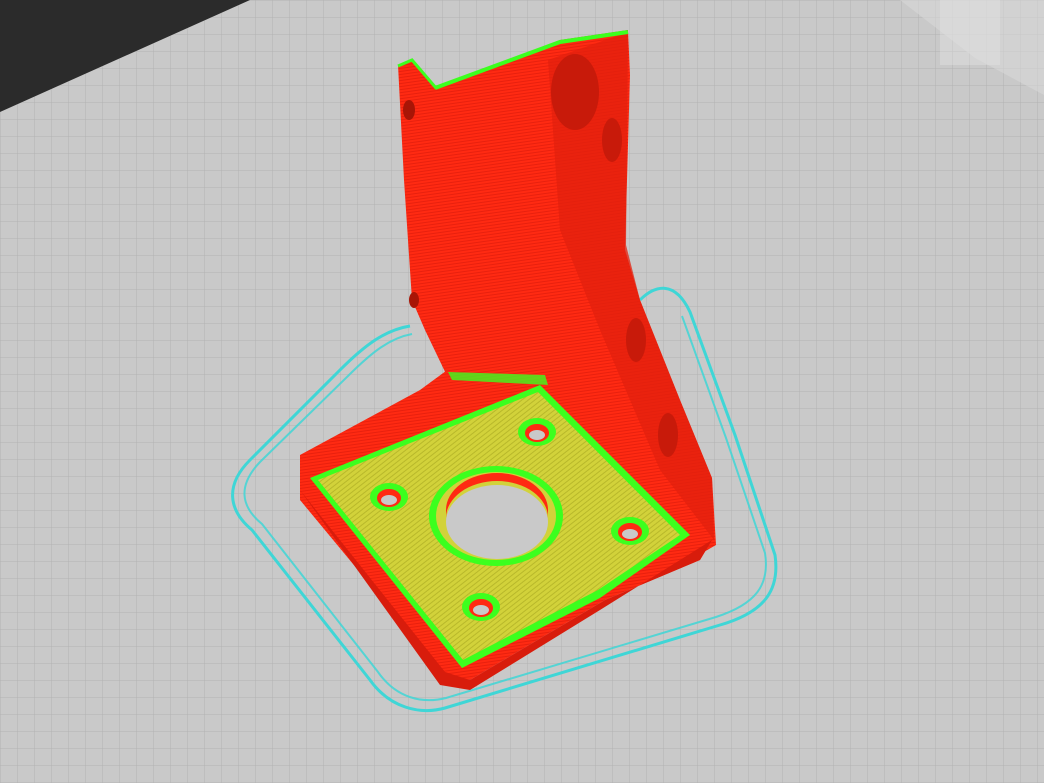 The height and width of the screenshot is (783, 1044). I want to click on screw-hole-bottom, so click(481, 607).